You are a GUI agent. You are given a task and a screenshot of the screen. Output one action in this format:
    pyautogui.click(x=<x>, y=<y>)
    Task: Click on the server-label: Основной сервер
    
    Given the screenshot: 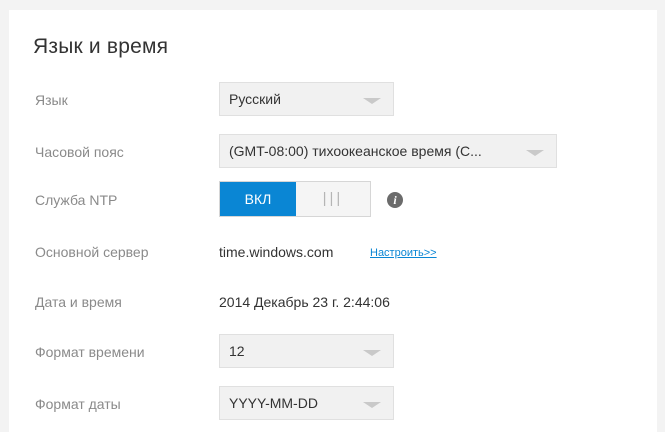 What is the action you would take?
    pyautogui.click(x=92, y=252)
    